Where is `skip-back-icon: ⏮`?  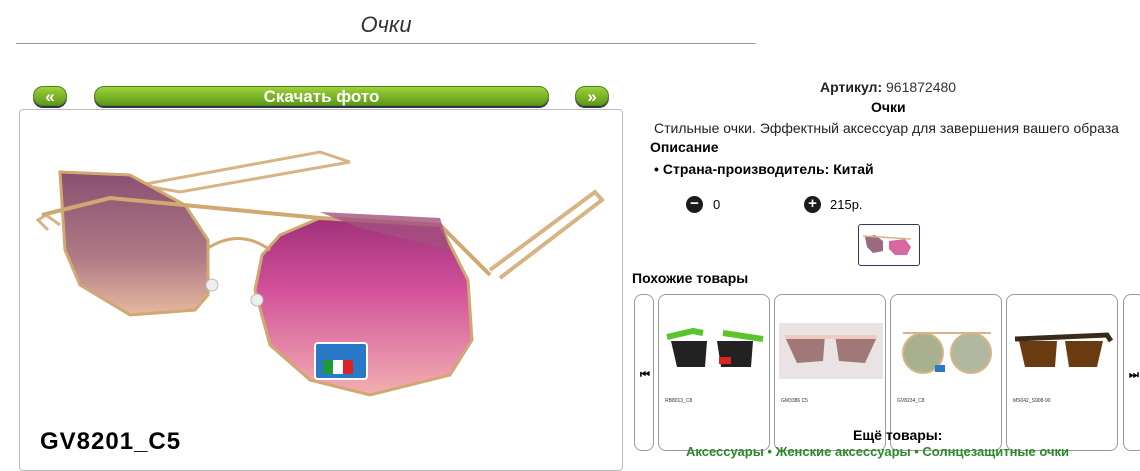 skip-back-icon: ⏮ is located at coordinates (645, 375).